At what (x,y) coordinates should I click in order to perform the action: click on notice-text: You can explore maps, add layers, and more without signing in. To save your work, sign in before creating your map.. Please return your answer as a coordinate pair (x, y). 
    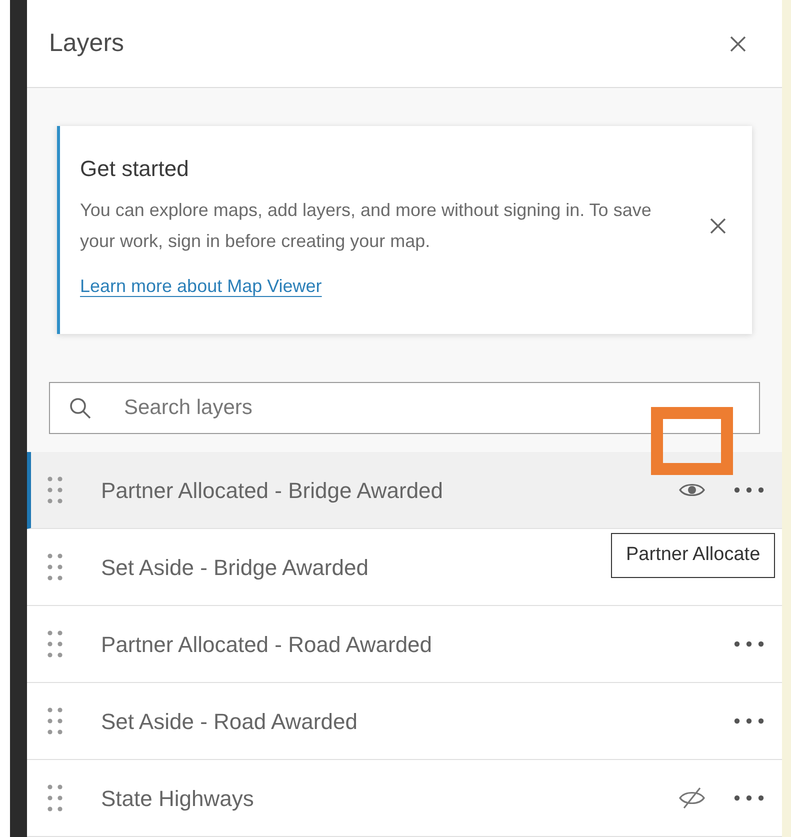
    Looking at the image, I should click on (366, 226).